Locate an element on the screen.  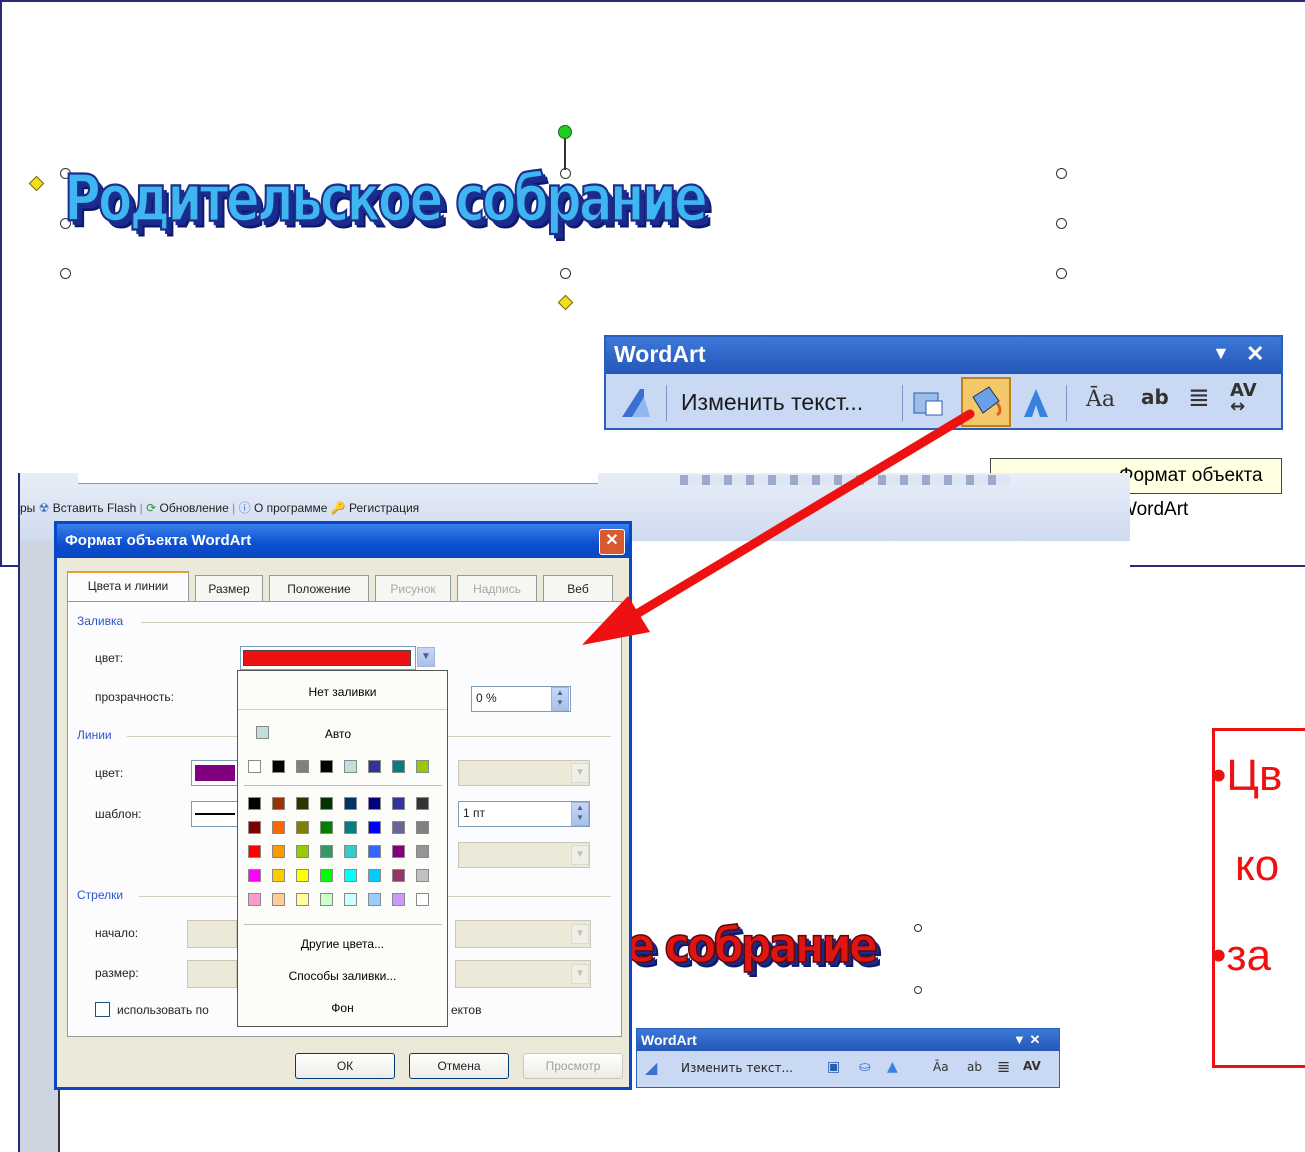
wordart-red-preview: е собрание is located at coordinates (752, 946).